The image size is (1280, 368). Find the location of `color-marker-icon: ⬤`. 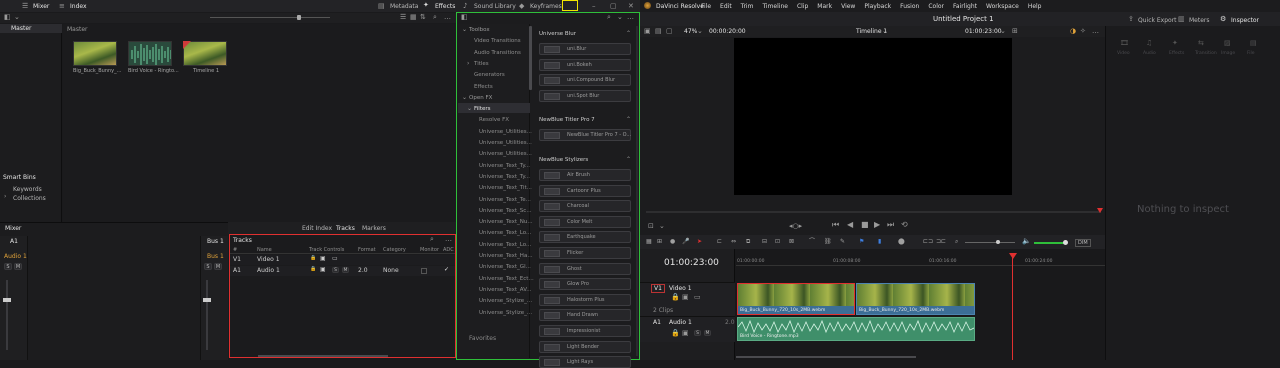

color-marker-icon: ⬤ is located at coordinates (901, 242).